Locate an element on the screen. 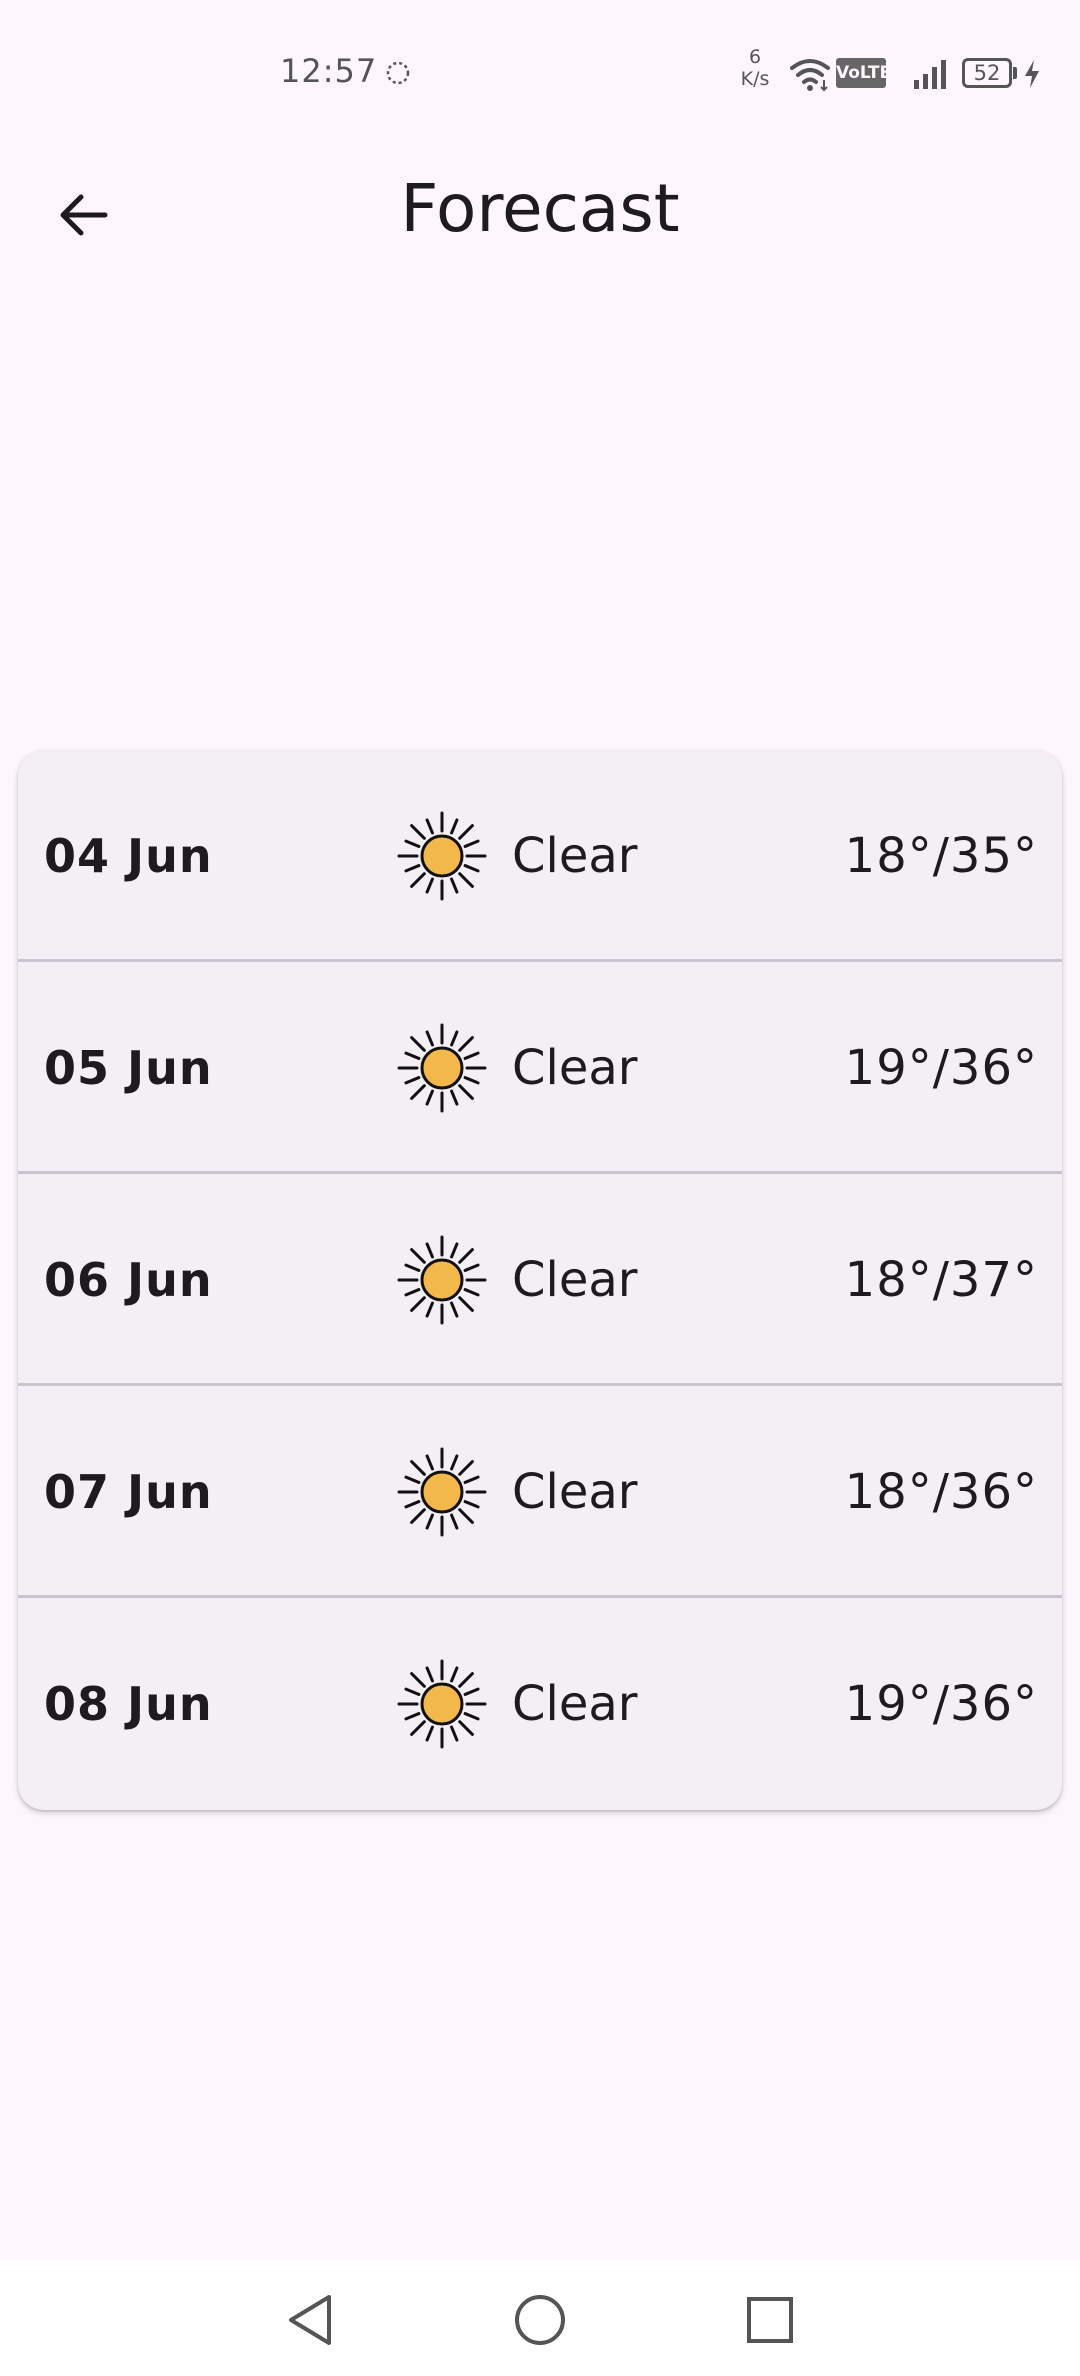 The width and height of the screenshot is (1080, 2376). system-nav-bar is located at coordinates (540, 2318).